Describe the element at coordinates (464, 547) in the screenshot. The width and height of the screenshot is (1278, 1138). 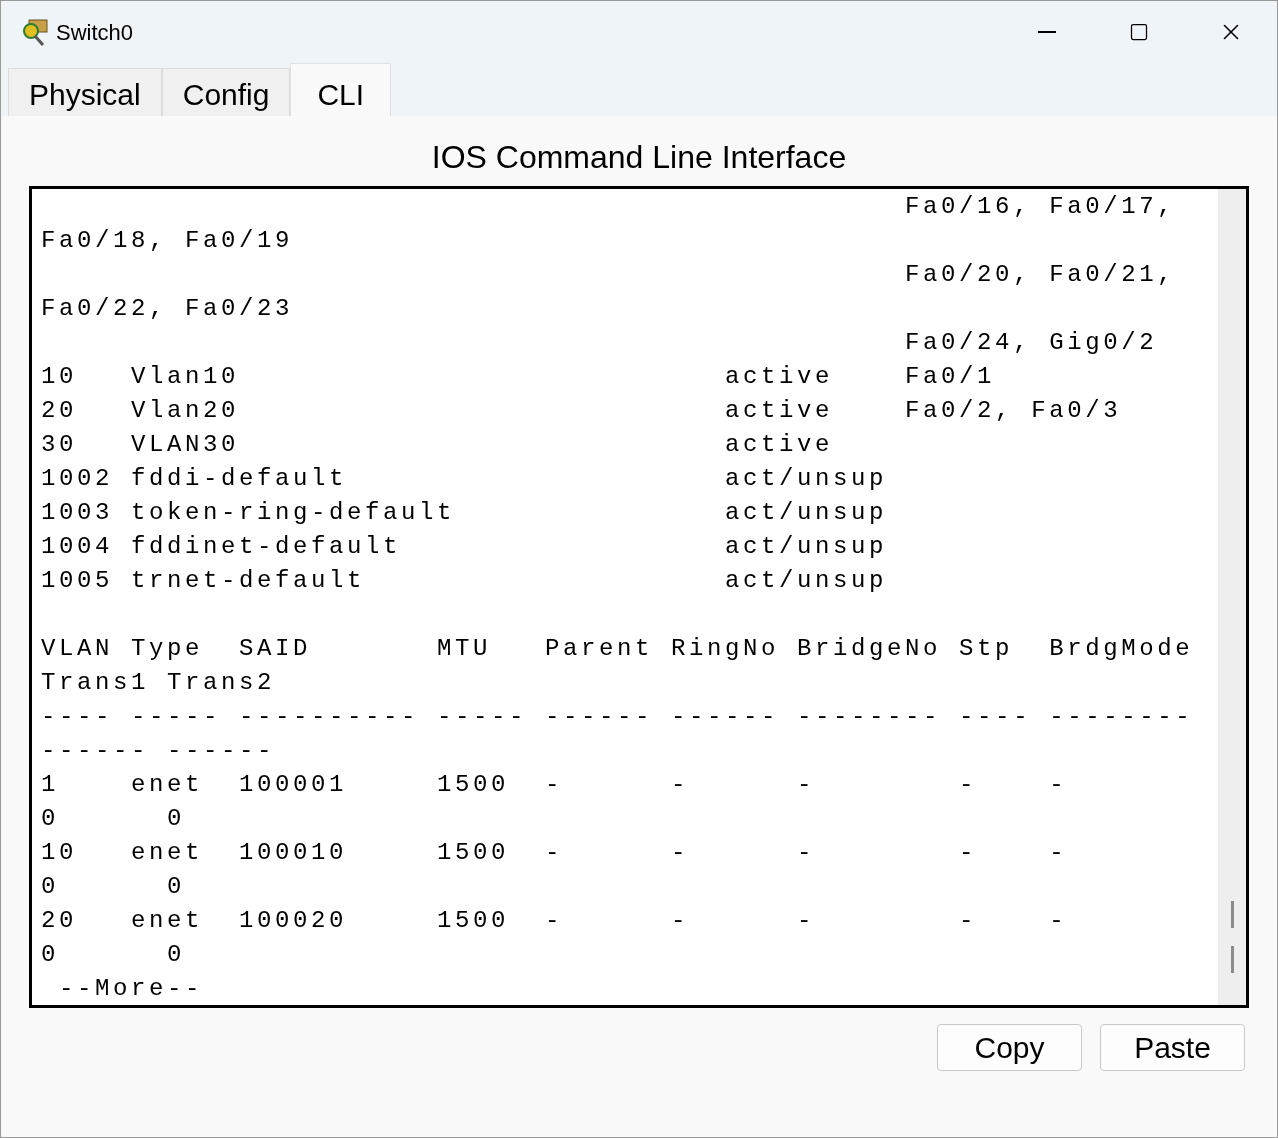
I see `terminal-line: 1004 fddinet-default act/unsup` at that location.